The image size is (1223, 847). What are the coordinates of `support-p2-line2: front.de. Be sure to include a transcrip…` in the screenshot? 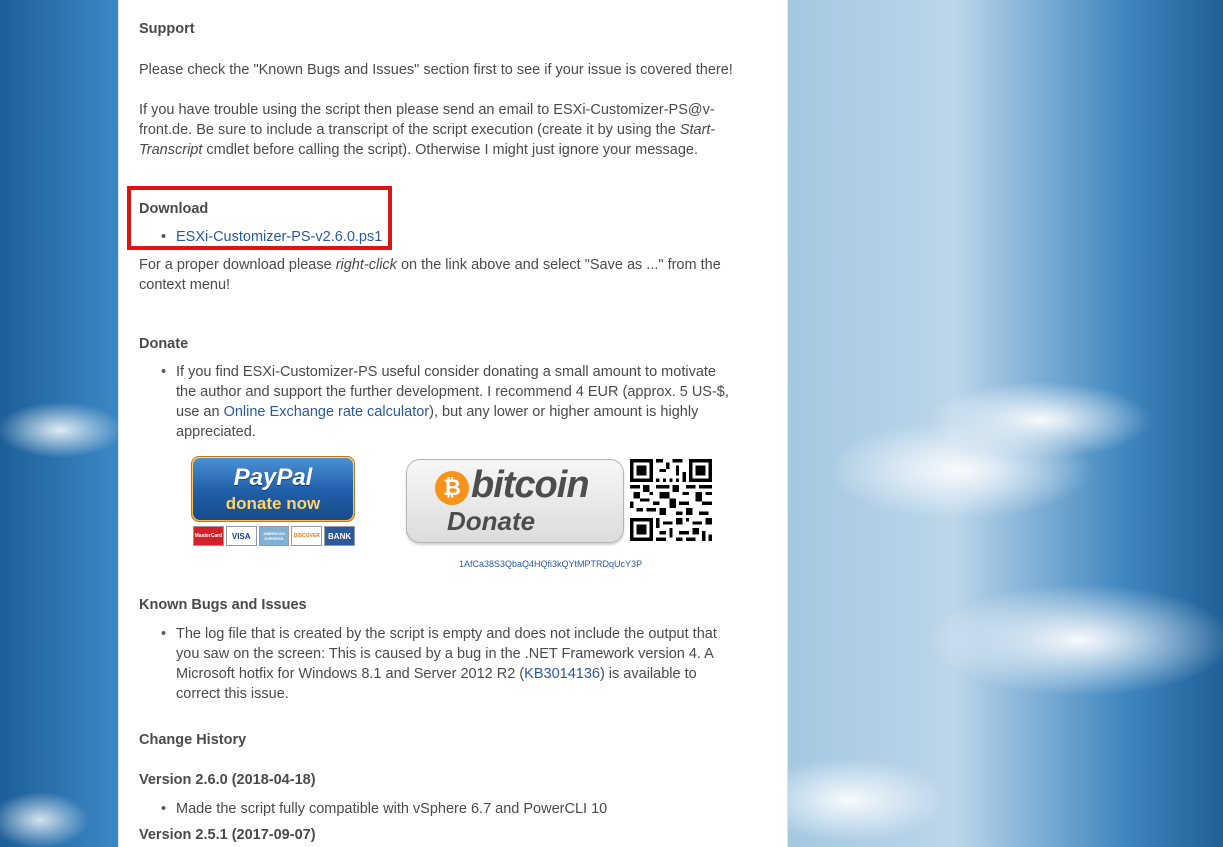 It's located at (409, 130).